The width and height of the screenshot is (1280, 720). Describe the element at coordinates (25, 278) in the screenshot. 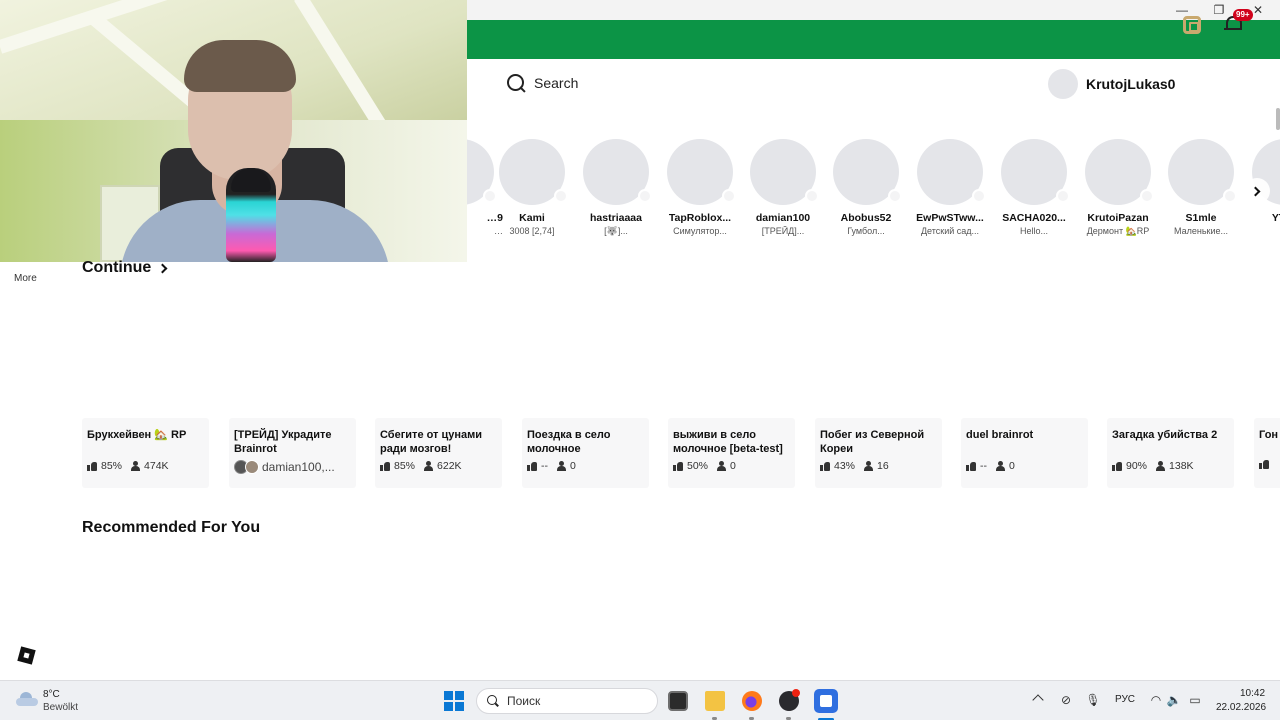

I see `nav-more: More` at that location.